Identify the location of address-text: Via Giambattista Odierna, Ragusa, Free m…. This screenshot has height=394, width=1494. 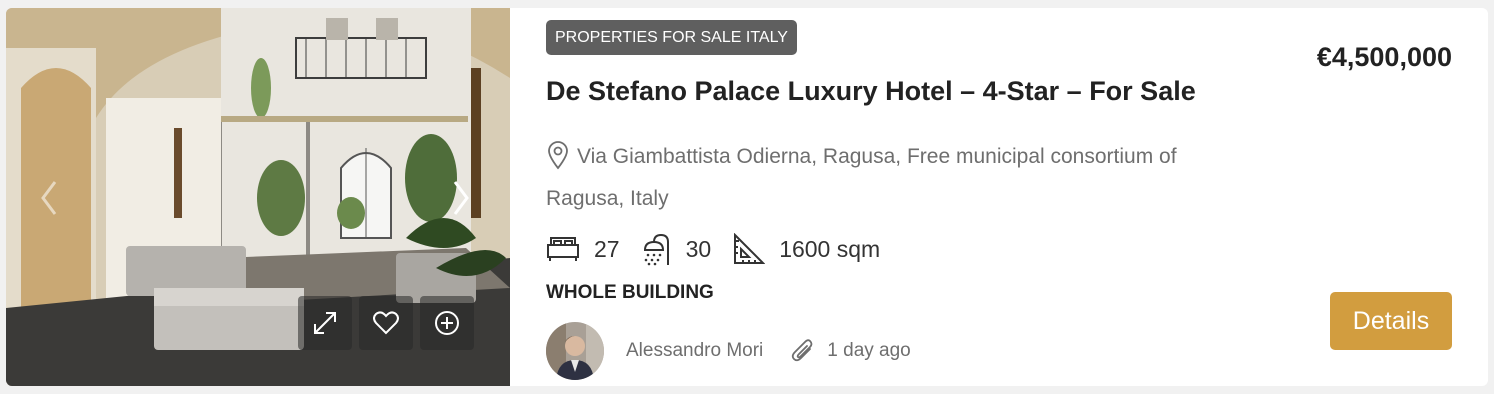
(861, 178).